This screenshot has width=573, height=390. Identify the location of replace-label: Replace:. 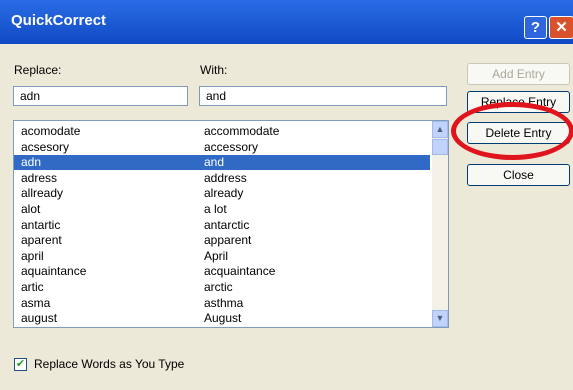
(38, 70).